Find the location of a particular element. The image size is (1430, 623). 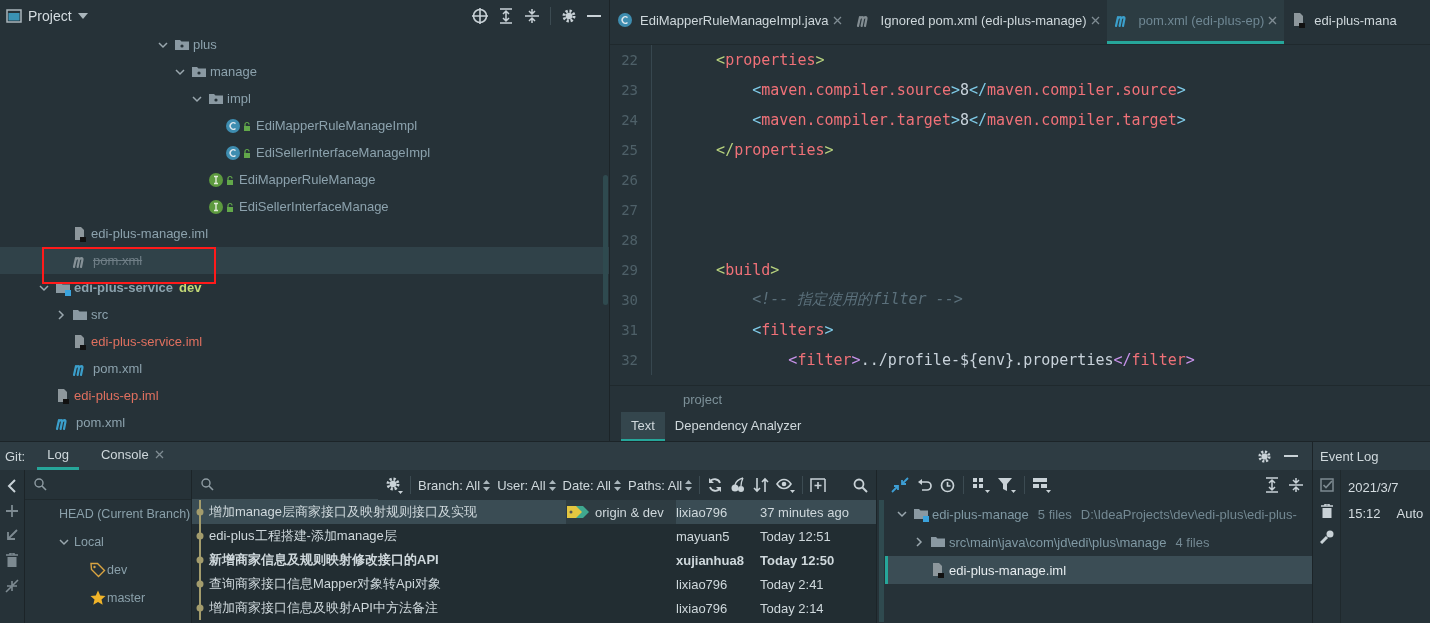

tree-item: edi-plus-manage.iml is located at coordinates (304, 233).